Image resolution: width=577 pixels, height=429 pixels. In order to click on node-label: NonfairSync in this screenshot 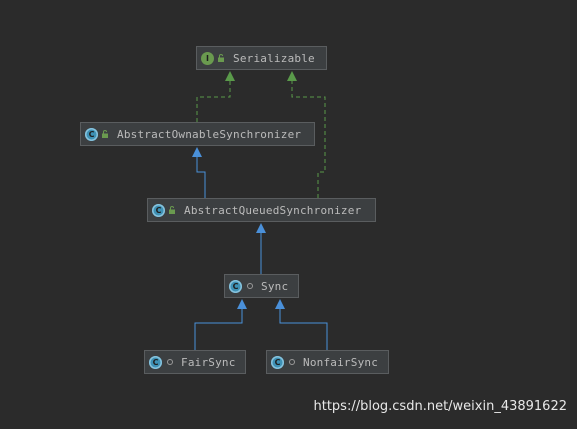, I will do `click(341, 362)`.